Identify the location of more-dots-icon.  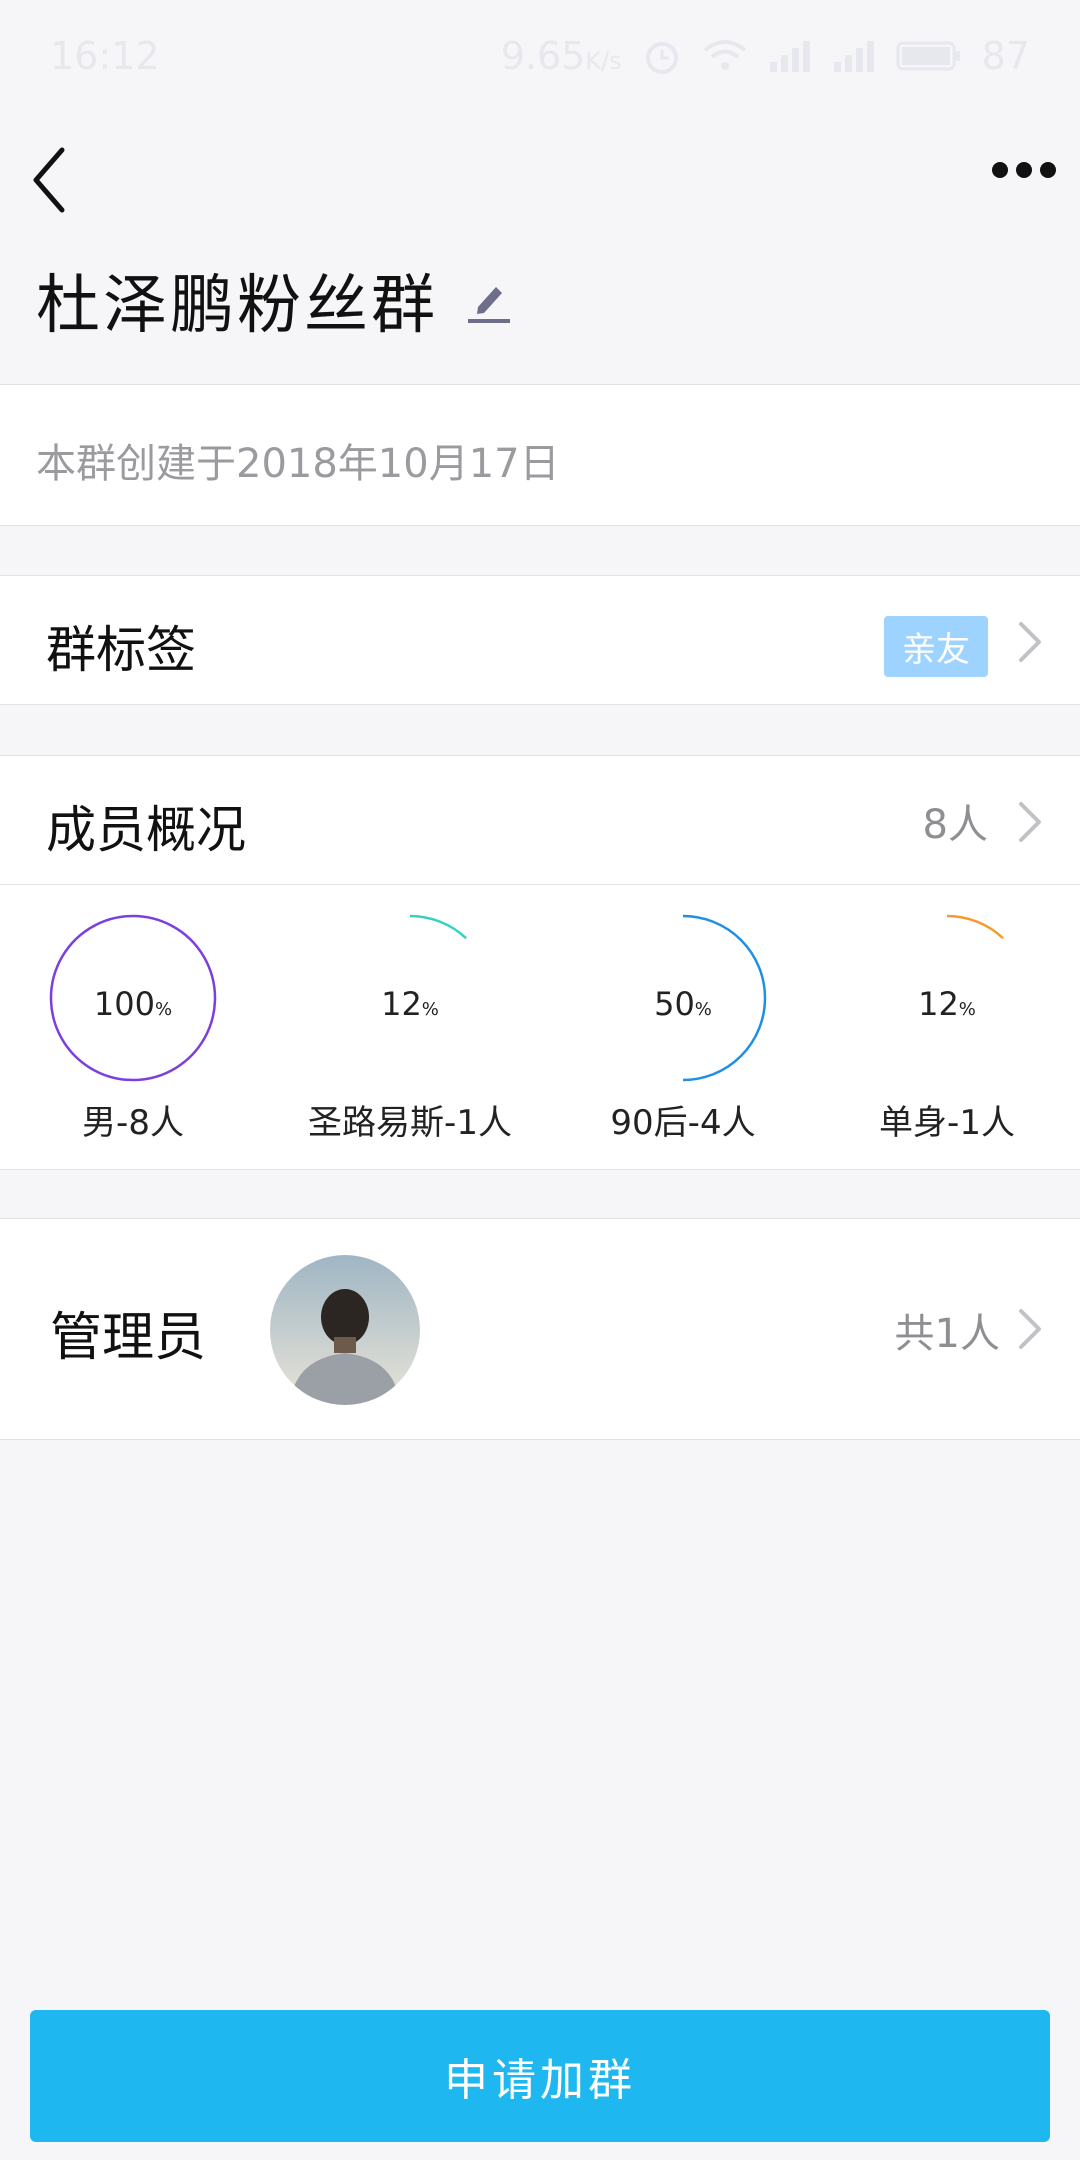
(1024, 170).